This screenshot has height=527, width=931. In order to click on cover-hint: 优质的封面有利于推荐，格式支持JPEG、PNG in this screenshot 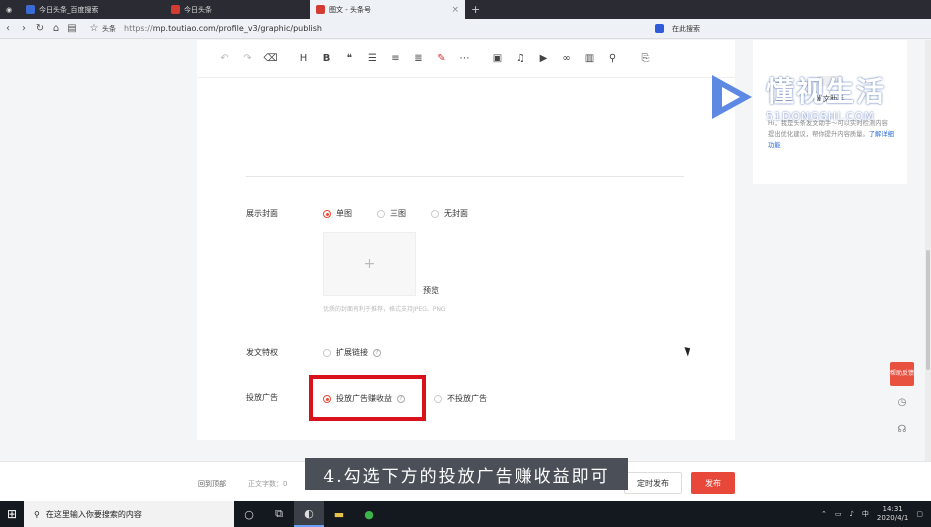, I will do `click(384, 309)`.